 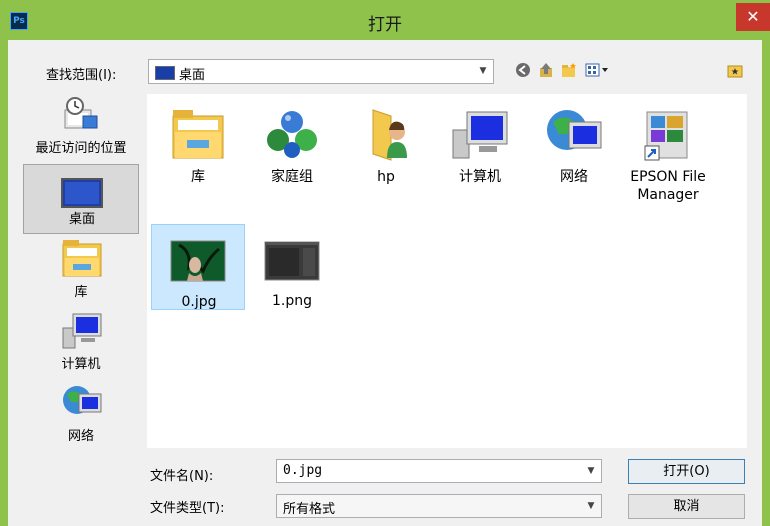 What do you see at coordinates (385, 25) in the screenshot?
I see `dialog-title: 打开` at bounding box center [385, 25].